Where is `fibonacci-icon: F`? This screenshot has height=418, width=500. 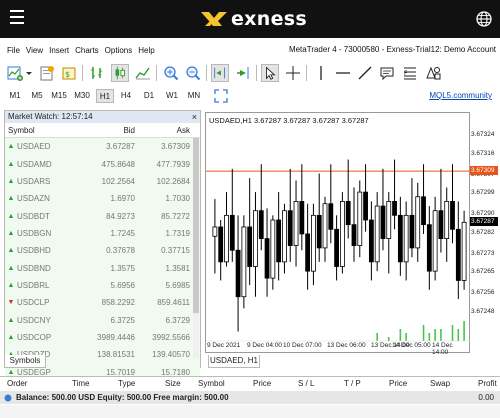
fibonacci-icon: F is located at coordinates (410, 73).